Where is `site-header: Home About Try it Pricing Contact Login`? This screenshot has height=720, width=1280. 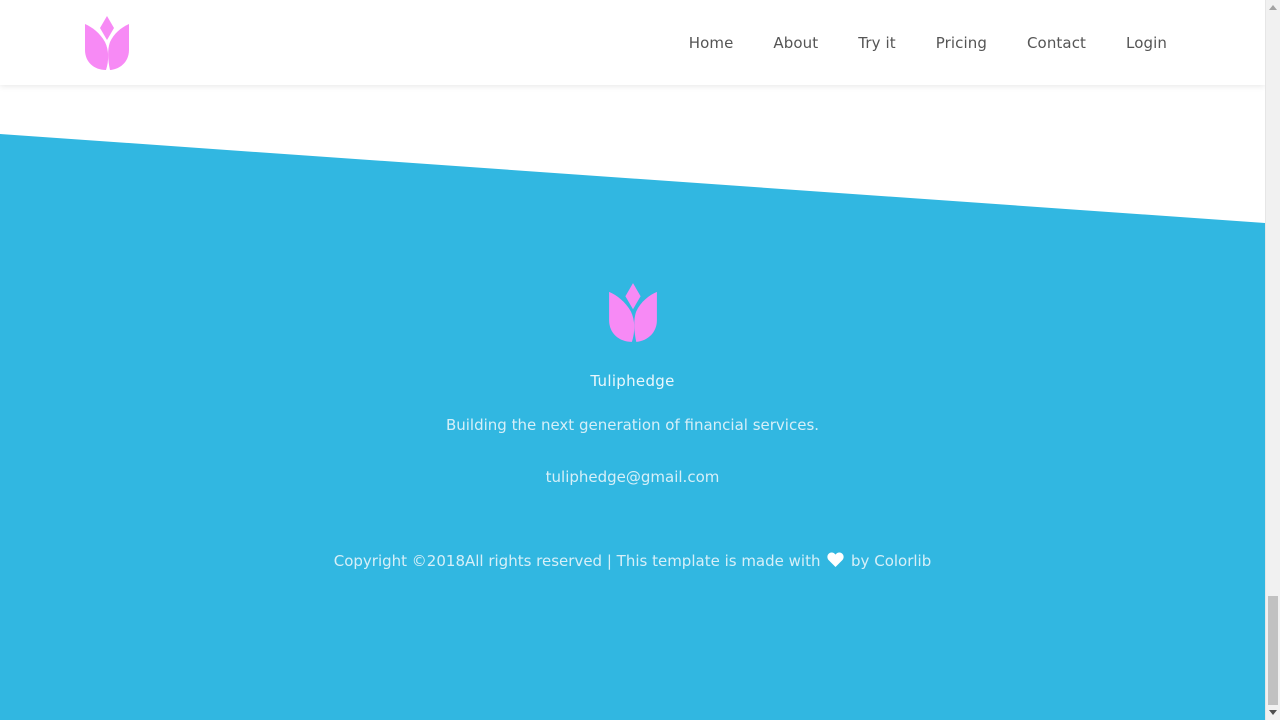 site-header: Home About Try it Pricing Contact Login is located at coordinates (632, 42).